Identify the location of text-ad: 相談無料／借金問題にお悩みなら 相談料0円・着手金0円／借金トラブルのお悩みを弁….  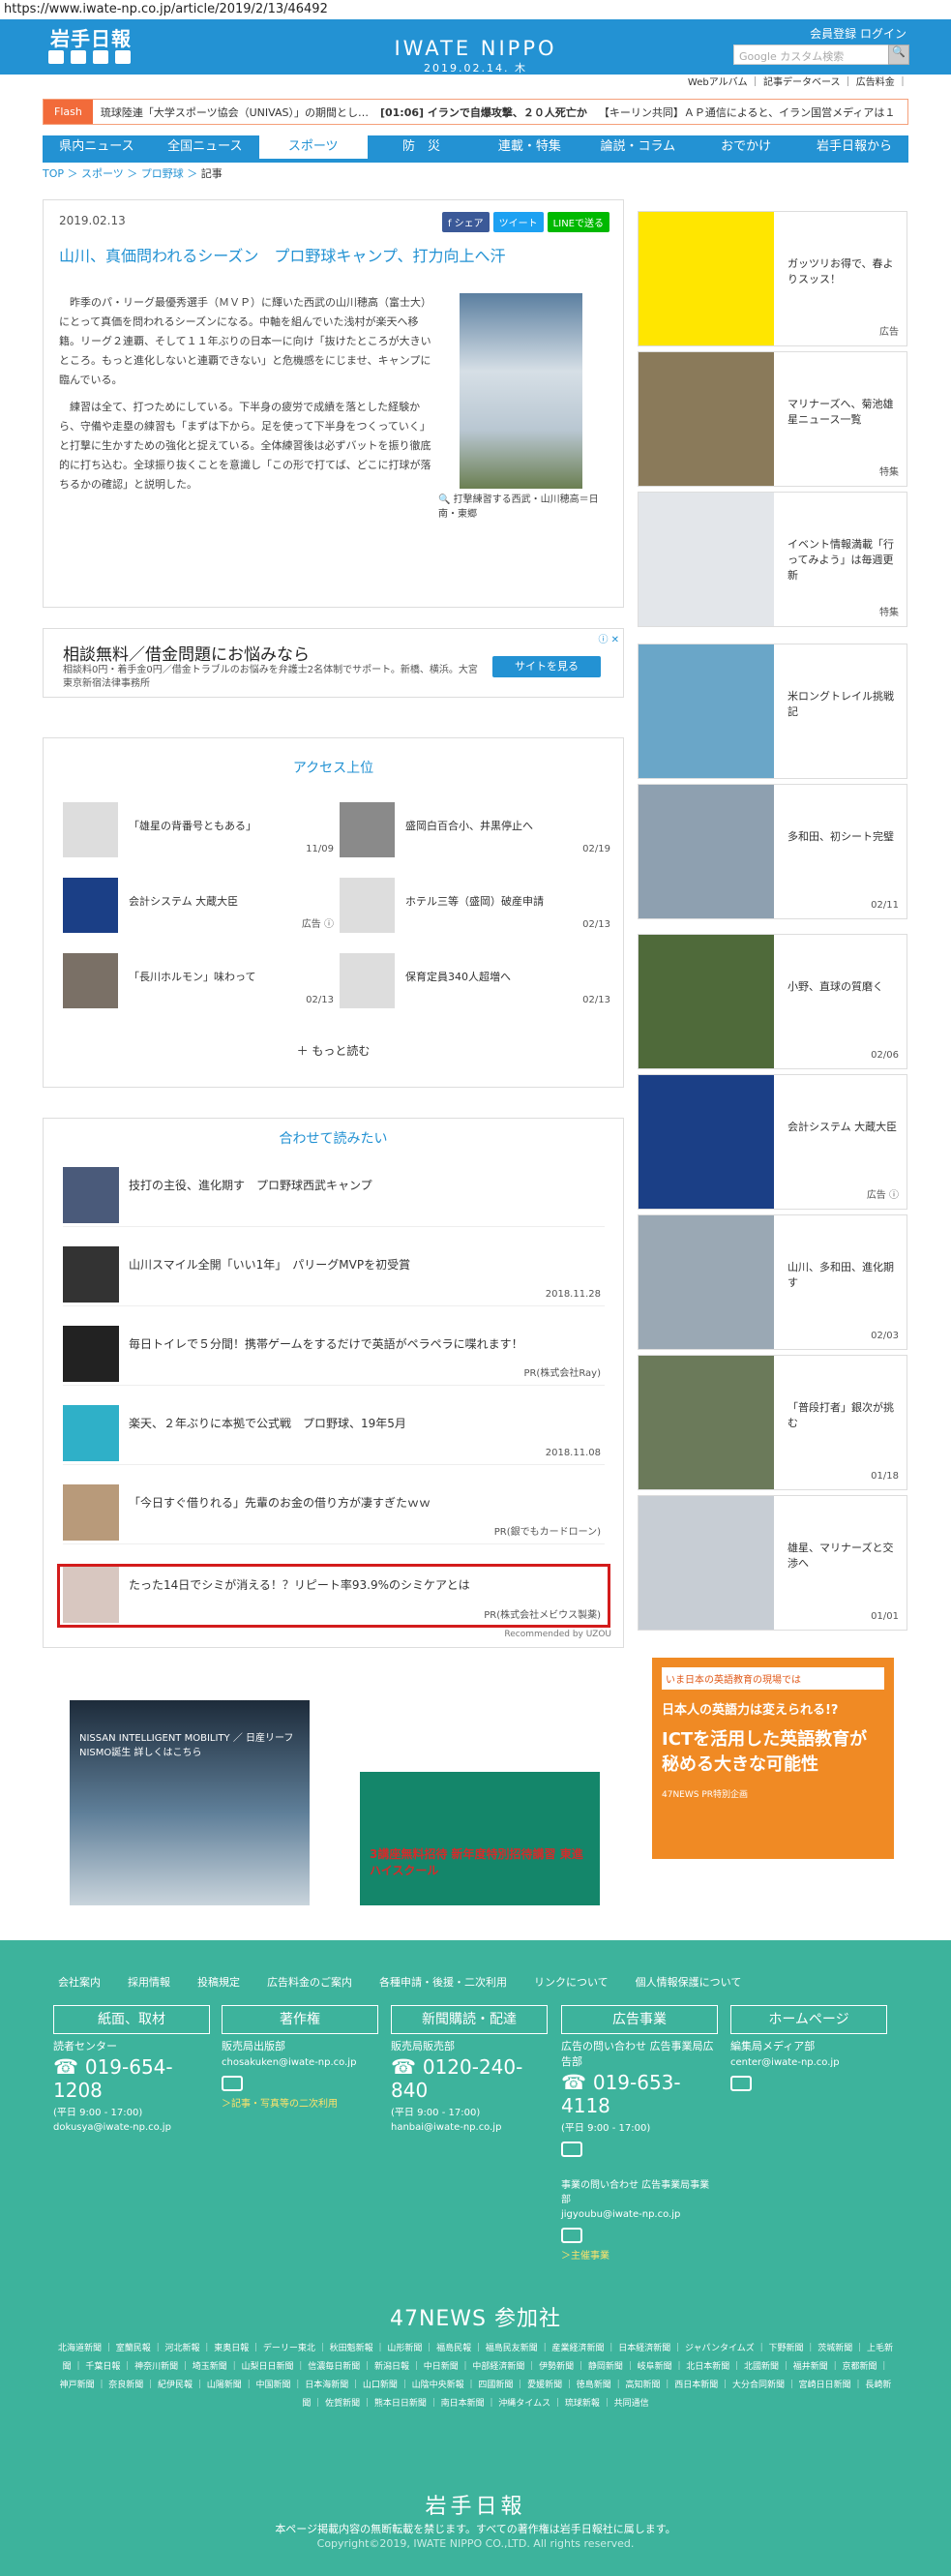
(334, 663).